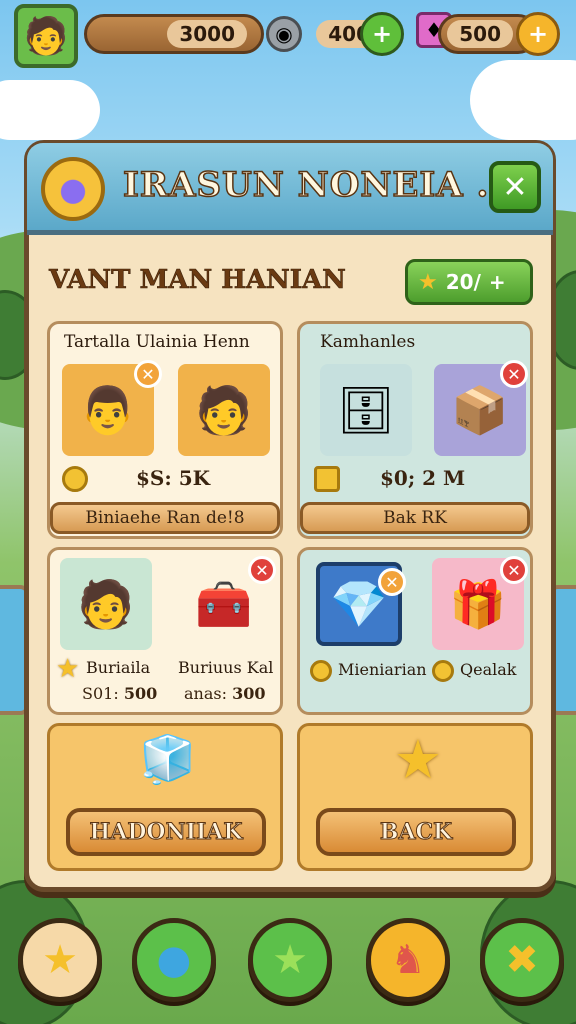 This screenshot has height=1024, width=576. I want to click on nav-green-star-button: ★, so click(290, 960).